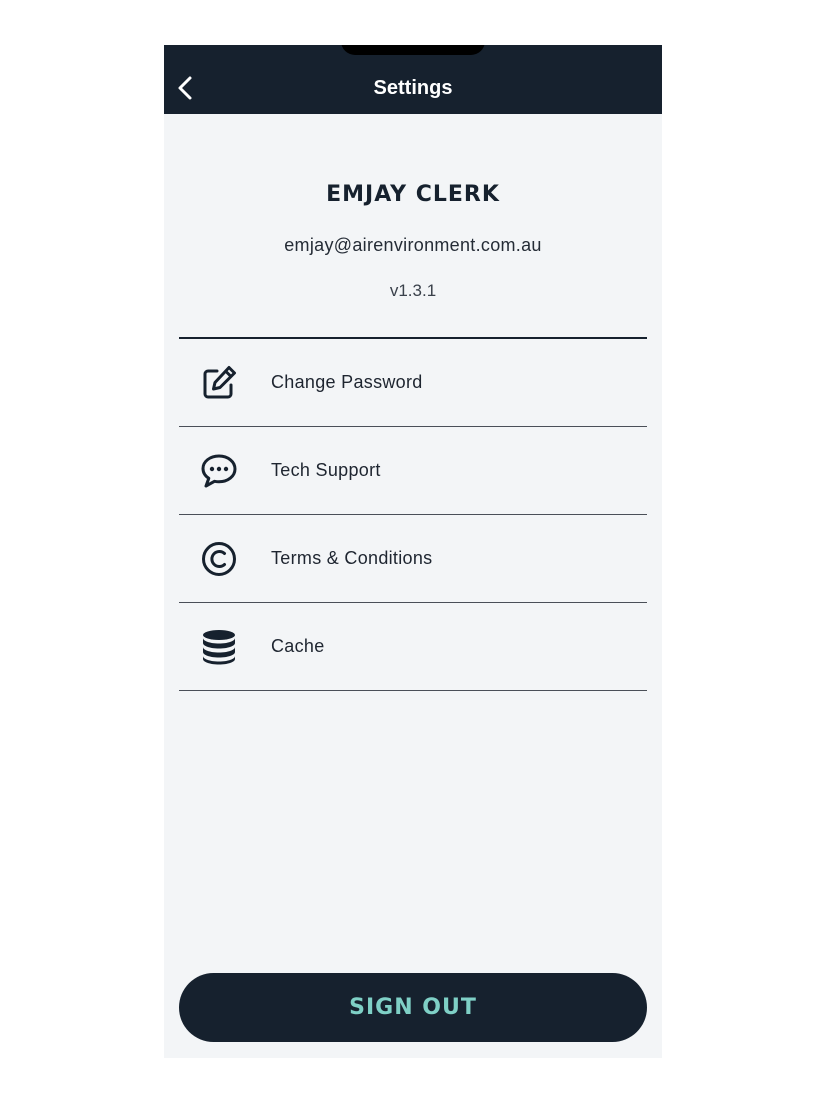  I want to click on page-title: Settings, so click(413, 88).